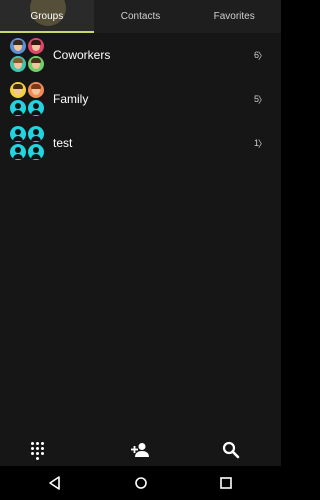 This screenshot has width=320, height=500. What do you see at coordinates (37, 451) in the screenshot?
I see `dialpad-icon` at bounding box center [37, 451].